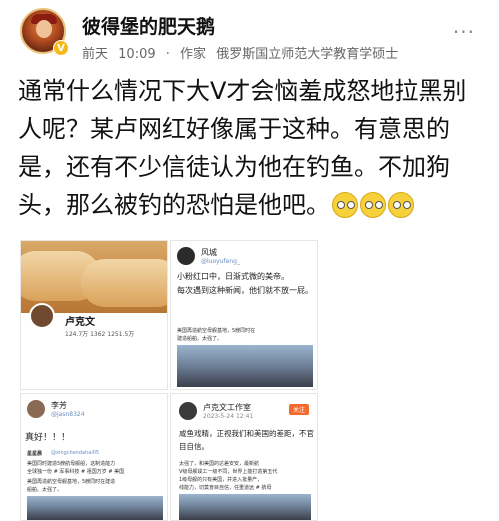 The image size is (499, 521). What do you see at coordinates (59, 405) in the screenshot?
I see `author-name: 李芳` at bounding box center [59, 405].